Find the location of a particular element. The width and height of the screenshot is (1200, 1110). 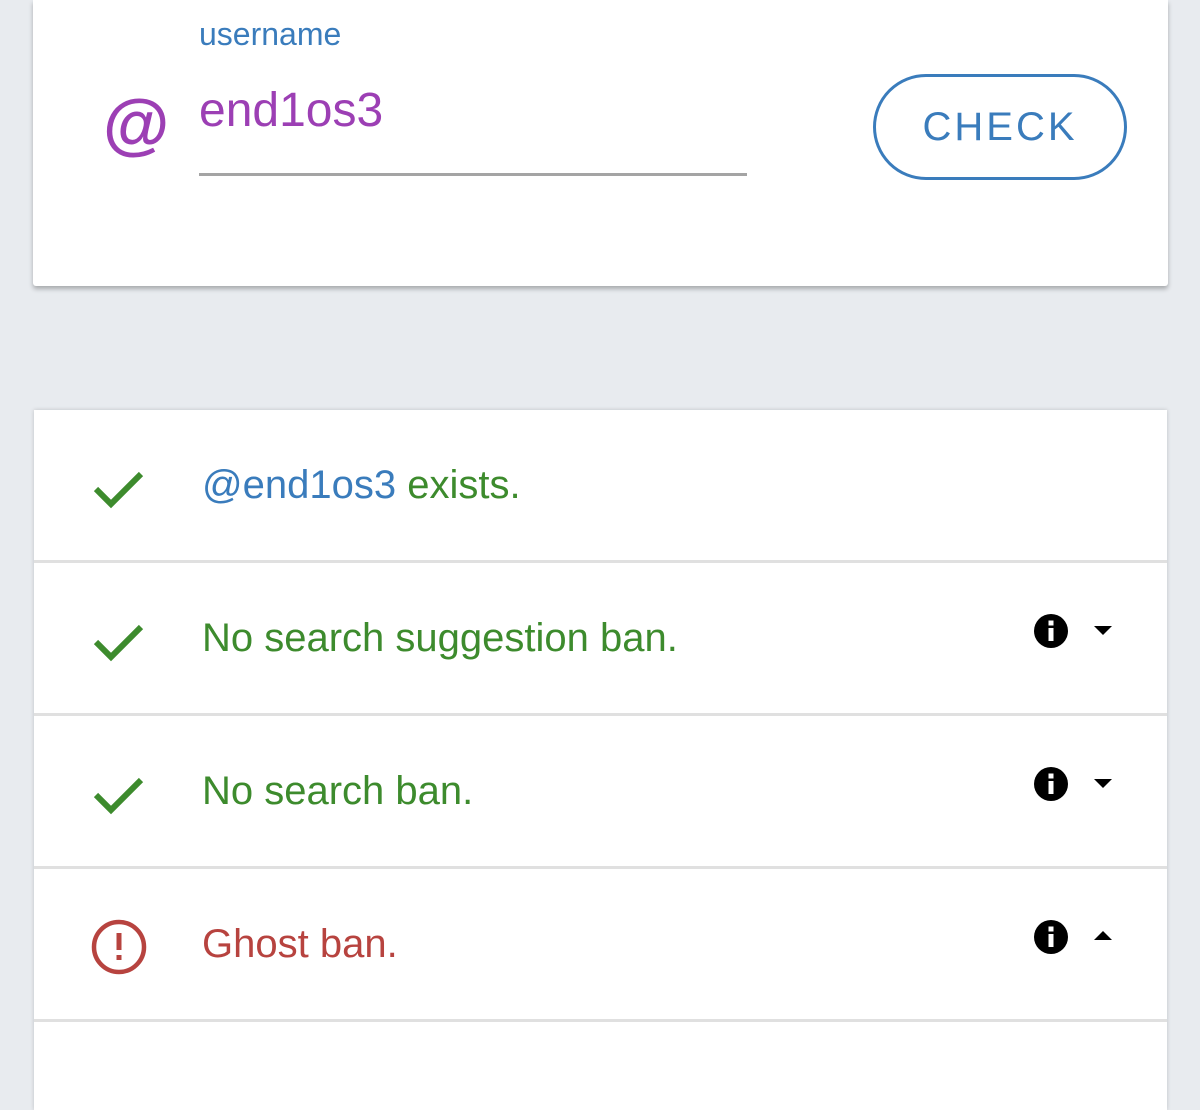

result-label: No search suggestion ban. is located at coordinates (440, 638).